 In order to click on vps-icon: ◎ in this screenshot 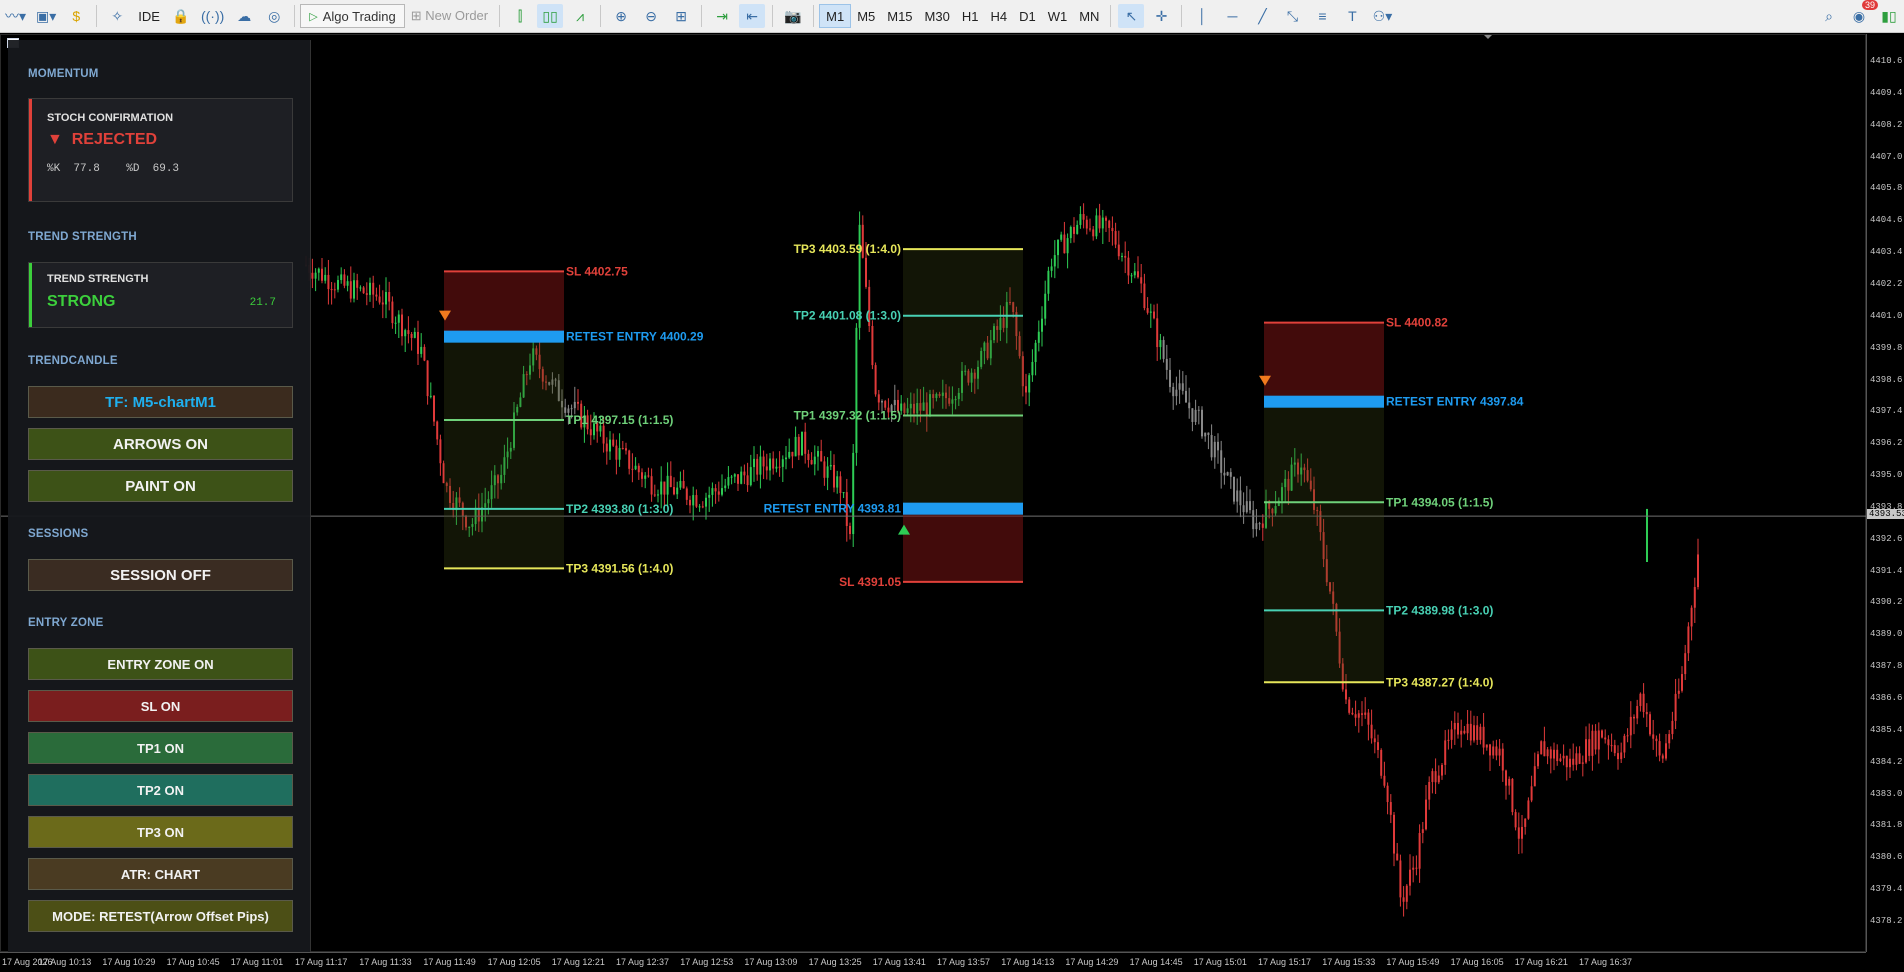, I will do `click(274, 16)`.